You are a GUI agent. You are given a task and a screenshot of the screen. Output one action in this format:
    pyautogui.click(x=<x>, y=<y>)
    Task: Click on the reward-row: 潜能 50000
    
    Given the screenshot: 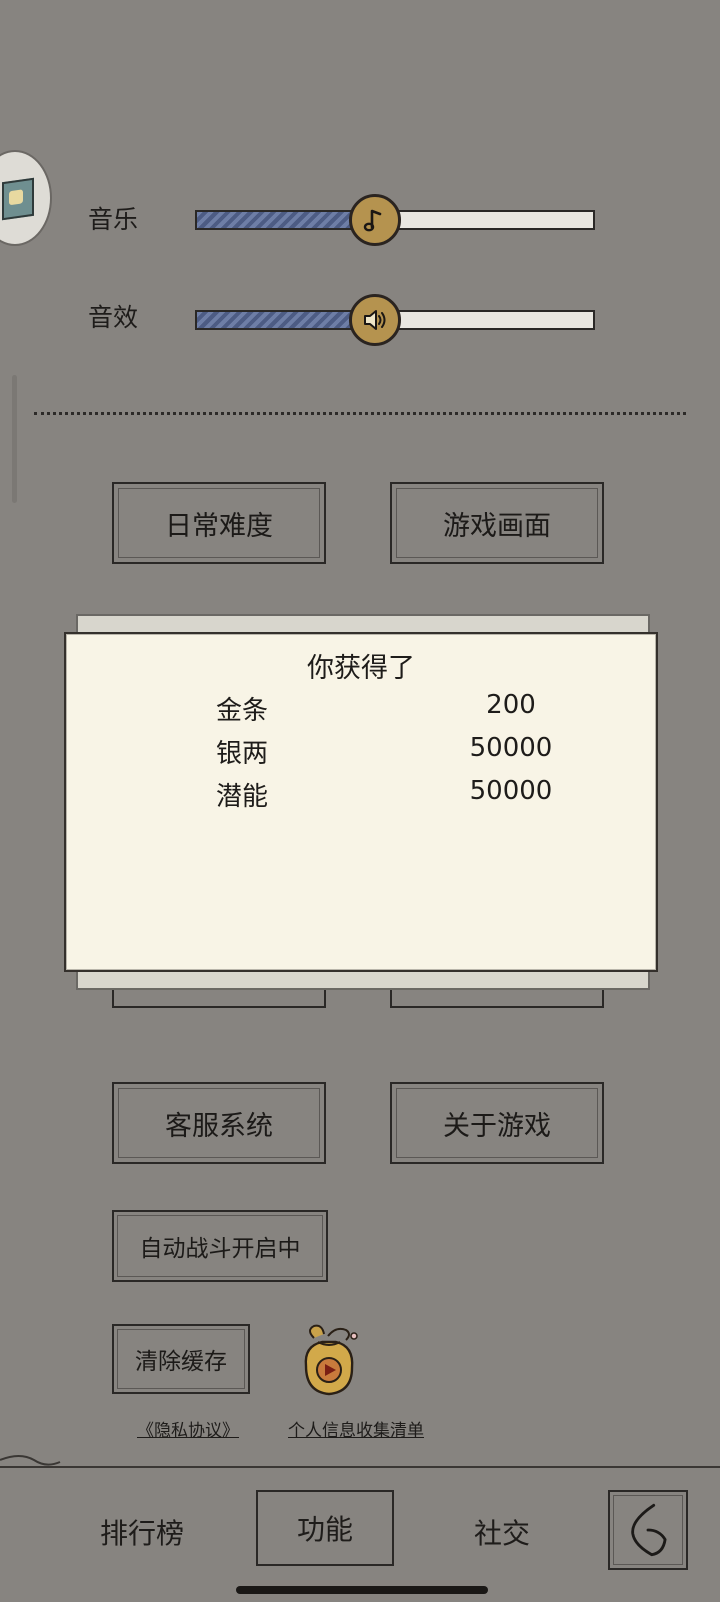 What is the action you would take?
    pyautogui.click(x=363, y=797)
    